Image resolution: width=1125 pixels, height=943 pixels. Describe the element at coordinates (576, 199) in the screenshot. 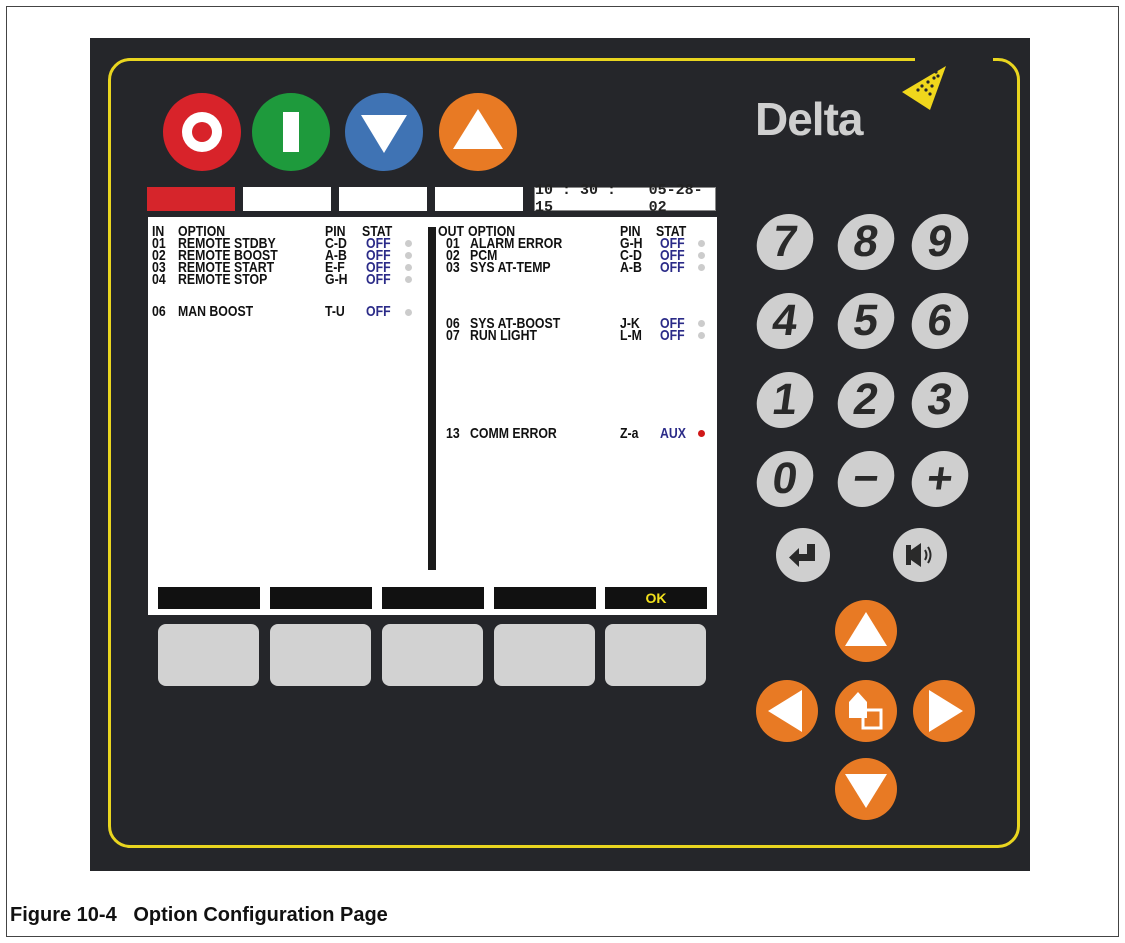

I see `clock-time: 10 : 30 : 15` at that location.